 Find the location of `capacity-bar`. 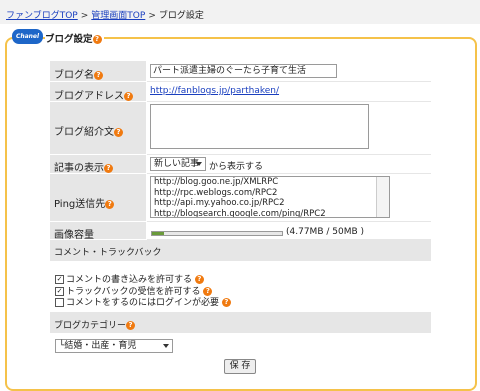

capacity-bar is located at coordinates (217, 233).